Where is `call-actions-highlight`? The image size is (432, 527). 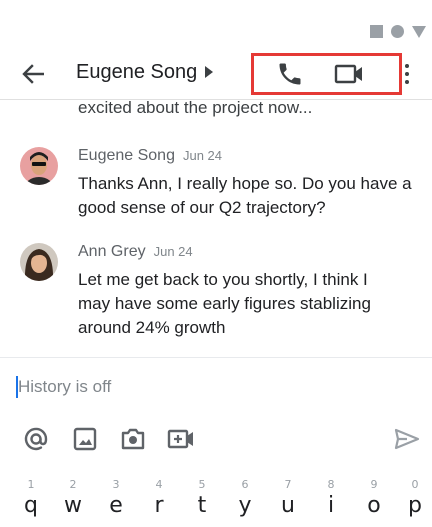
call-actions-highlight is located at coordinates (326, 74).